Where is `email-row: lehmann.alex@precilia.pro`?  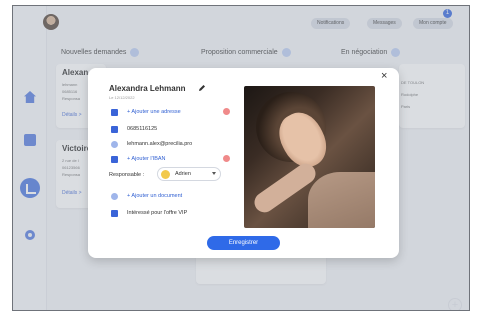 email-row: lehmann.alex@precilia.pro is located at coordinates (151, 144).